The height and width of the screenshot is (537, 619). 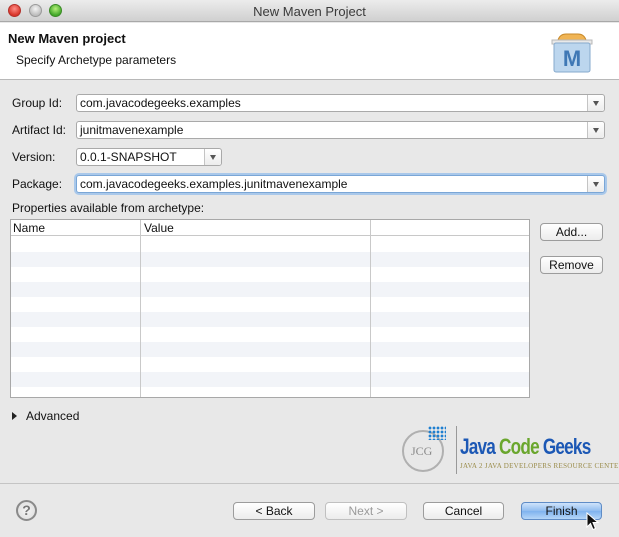 What do you see at coordinates (437, 433) in the screenshot?
I see `logo-dots-icon` at bounding box center [437, 433].